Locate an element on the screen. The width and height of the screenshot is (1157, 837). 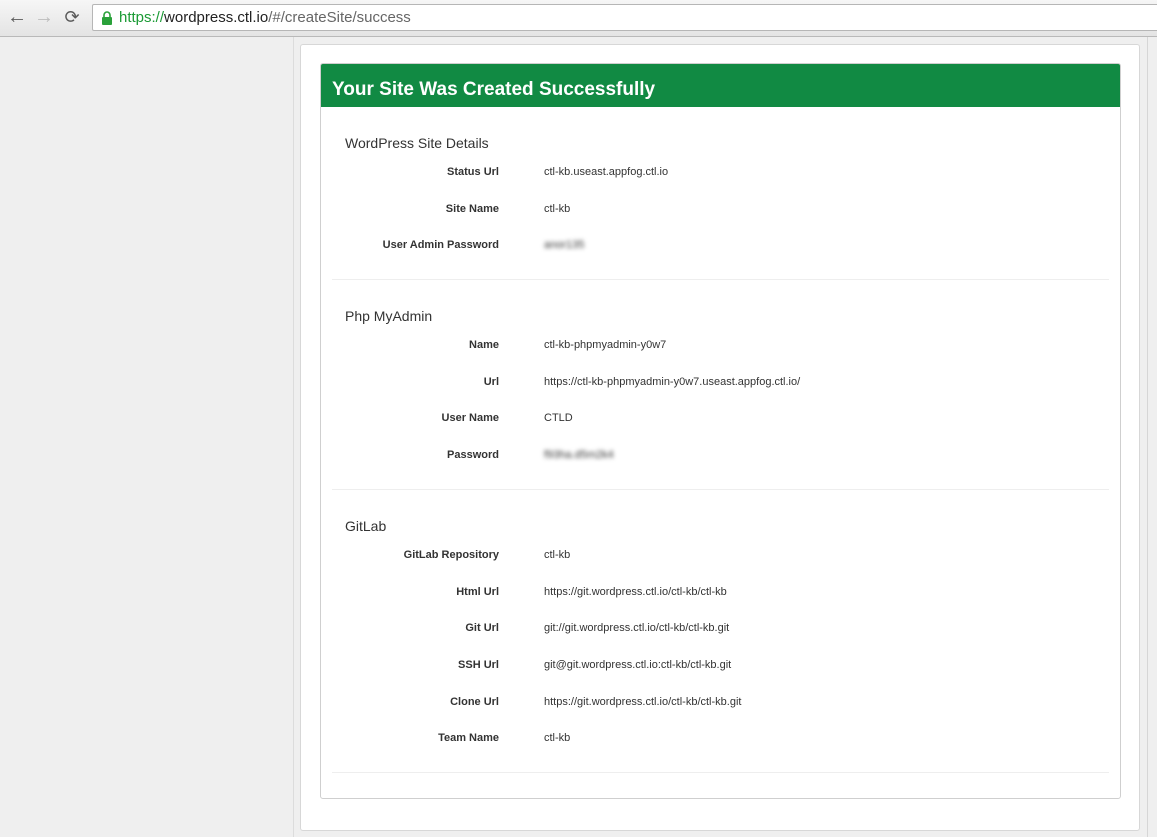
detail-row: Team Name ctl-kb is located at coordinates (720, 745).